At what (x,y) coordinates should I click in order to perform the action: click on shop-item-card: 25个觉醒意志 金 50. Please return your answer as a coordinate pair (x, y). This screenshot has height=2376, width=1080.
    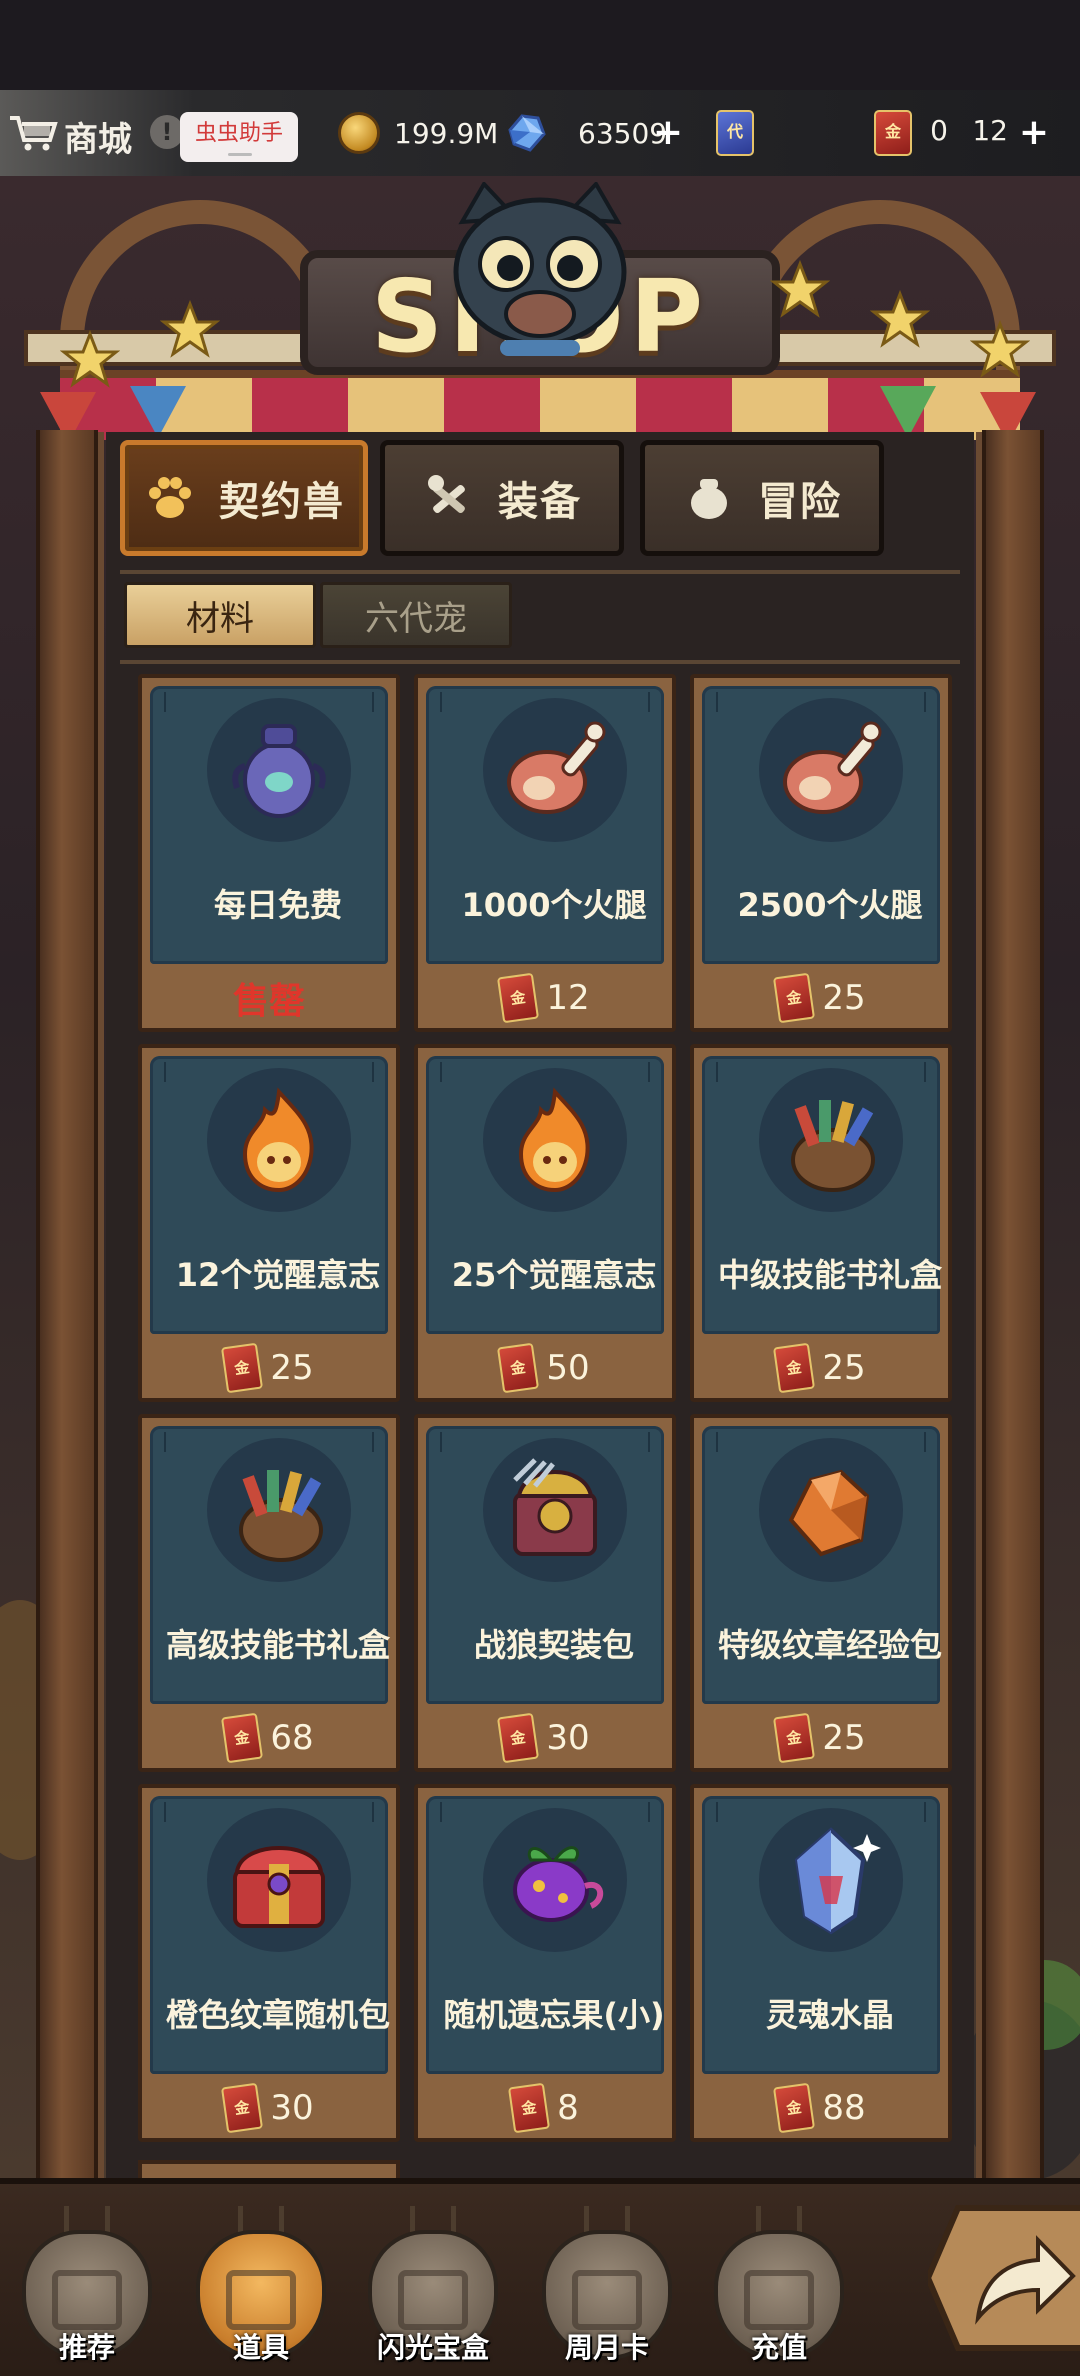
    Looking at the image, I should click on (545, 1223).